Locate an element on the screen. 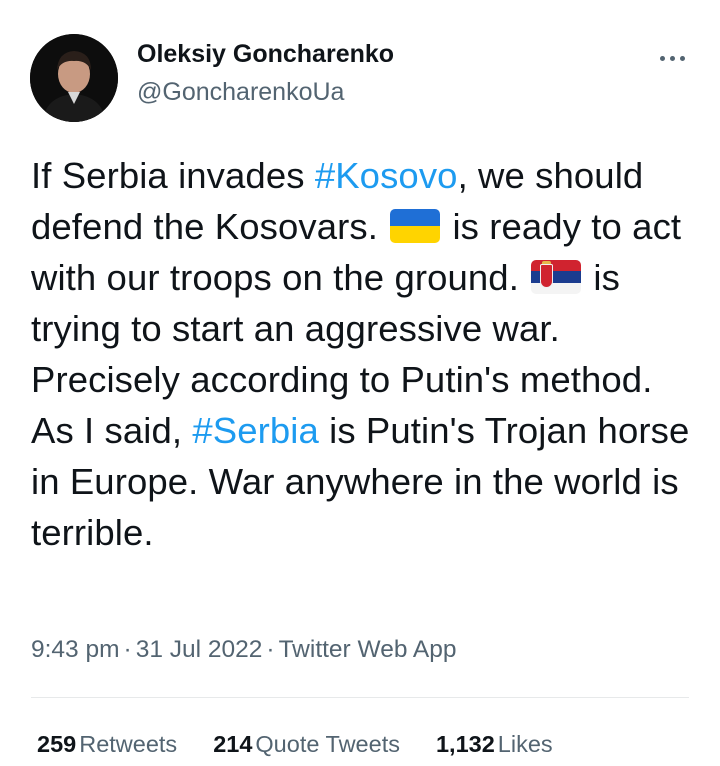 The width and height of the screenshot is (720, 766). quote-tweets-label: Quote Tweets is located at coordinates (327, 744).